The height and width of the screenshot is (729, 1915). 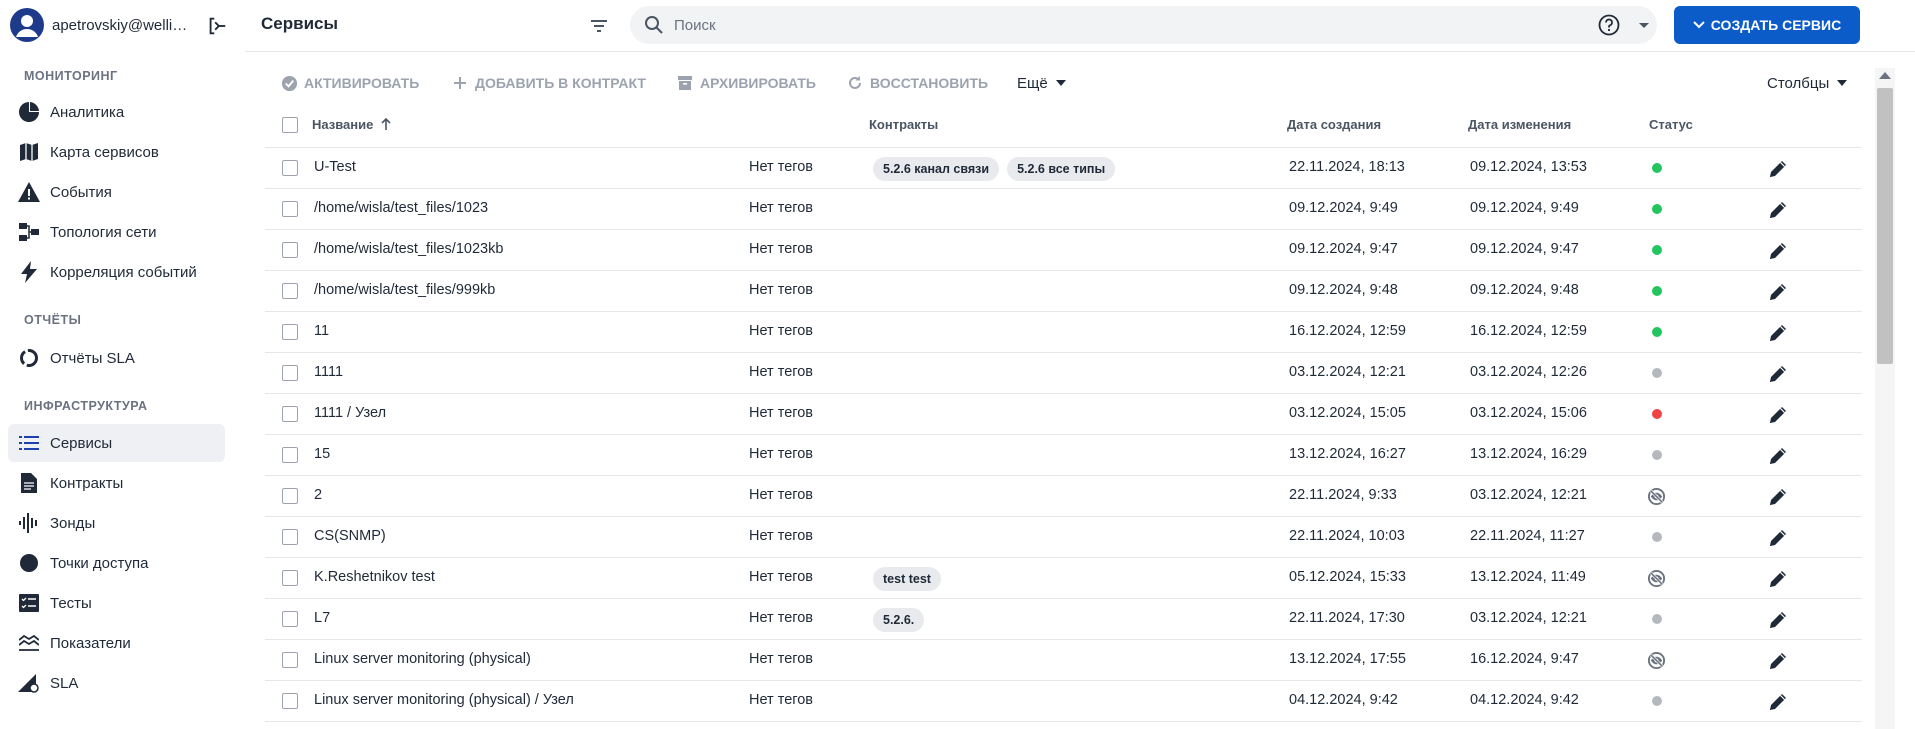 What do you see at coordinates (1041, 83) in the screenshot?
I see `more-actions-dropdown: Ещё` at bounding box center [1041, 83].